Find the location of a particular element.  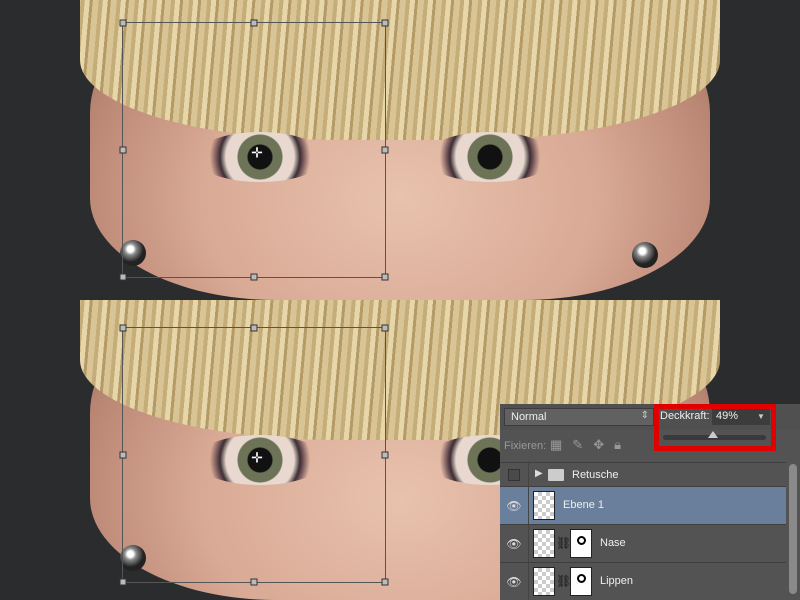

layer-name: Nase is located at coordinates (613, 543).